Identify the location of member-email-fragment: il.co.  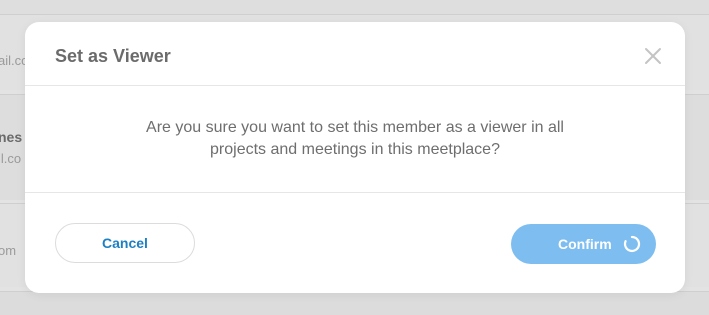
(11, 158).